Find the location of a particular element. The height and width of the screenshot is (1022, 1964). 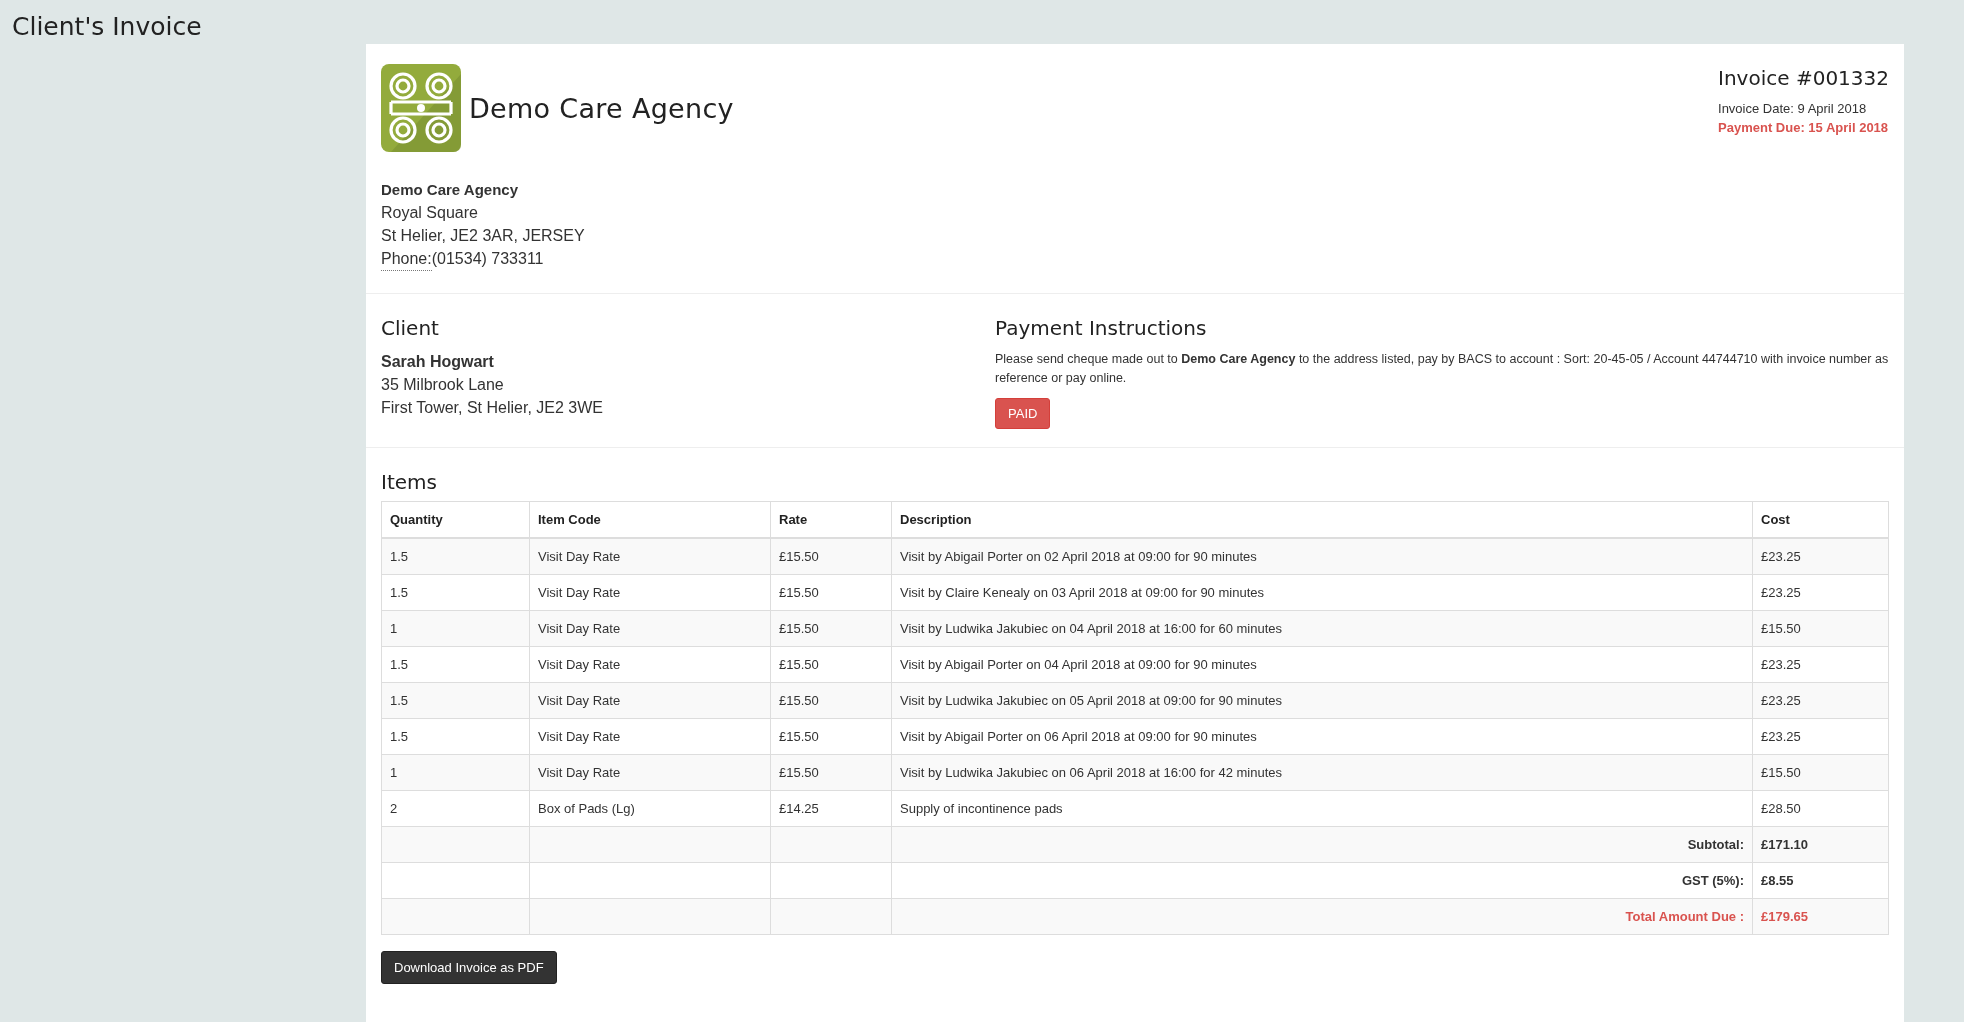

total-label: Subtotal: is located at coordinates (1322, 844).